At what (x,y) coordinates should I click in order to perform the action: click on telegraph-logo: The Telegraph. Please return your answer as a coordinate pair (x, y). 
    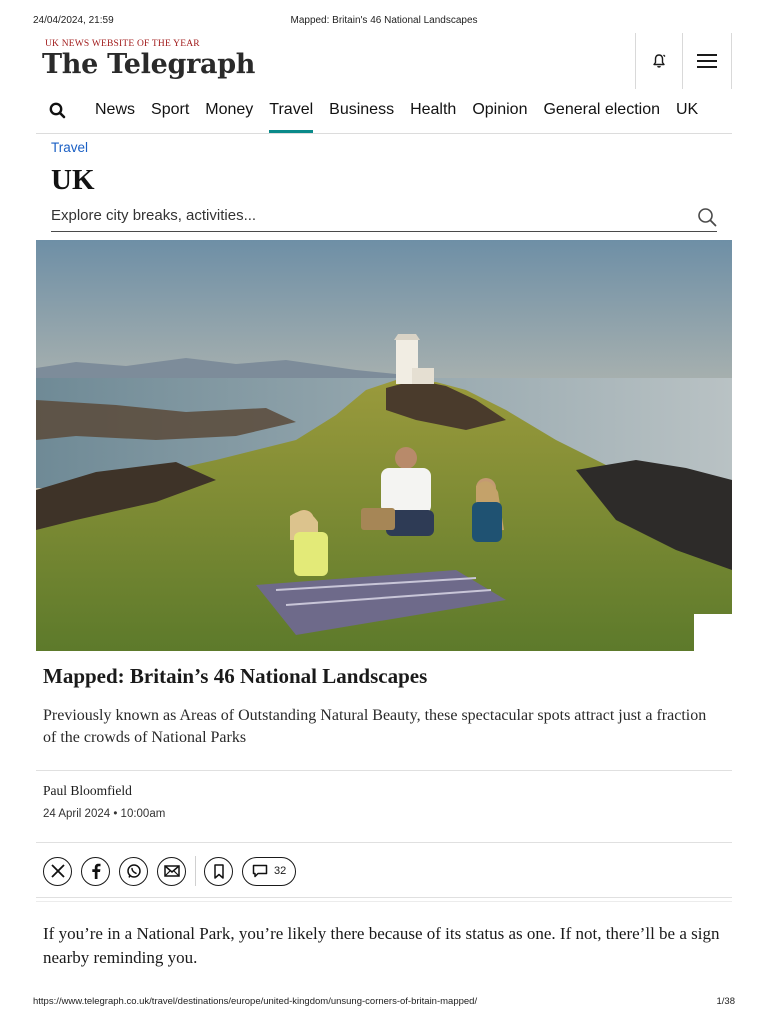
    Looking at the image, I should click on (148, 64).